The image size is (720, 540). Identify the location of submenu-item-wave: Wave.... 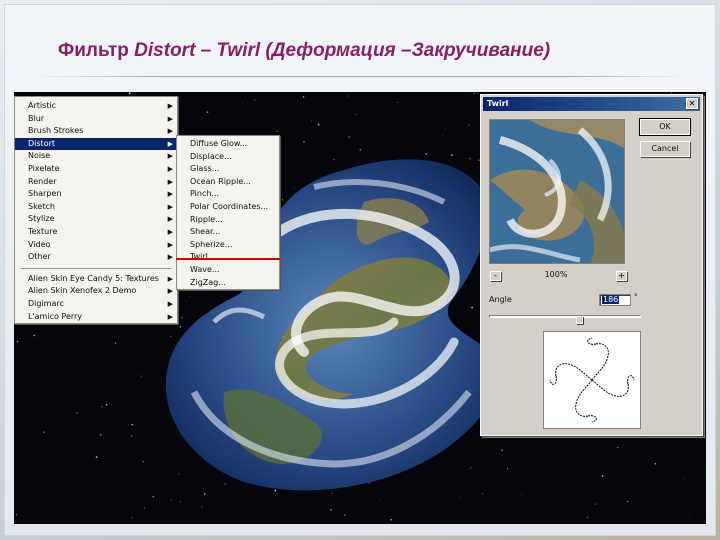
(228, 270).